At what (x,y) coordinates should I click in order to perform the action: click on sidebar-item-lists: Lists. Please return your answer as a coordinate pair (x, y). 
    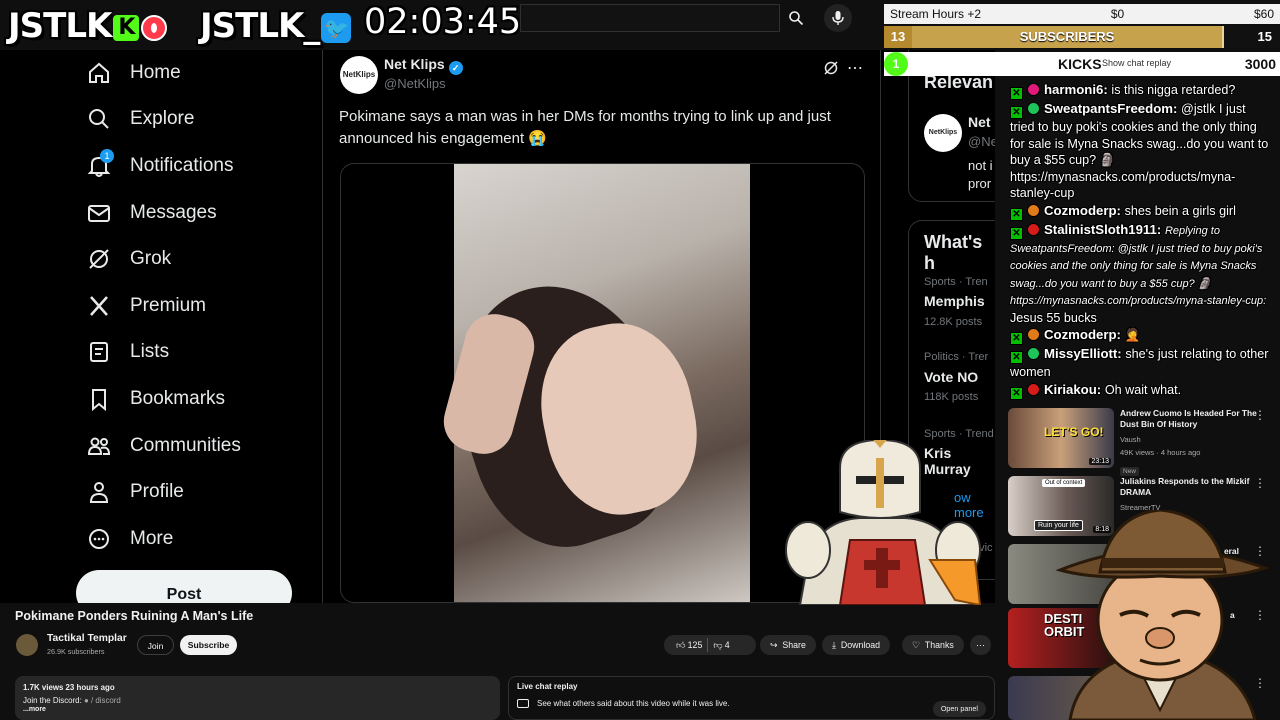
    Looking at the image, I should click on (127, 352).